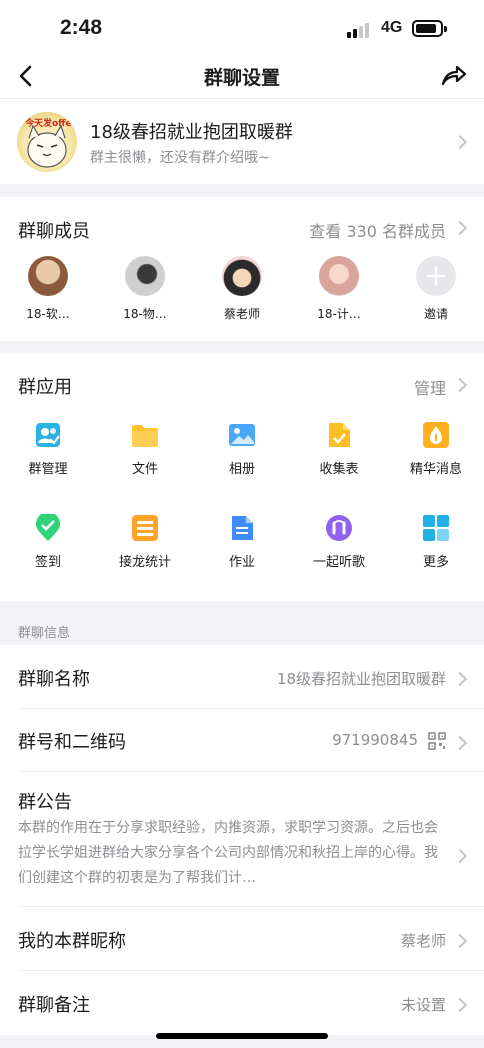 Image resolution: width=484 pixels, height=1048 pixels. I want to click on app-check-in: 签到, so click(48, 542).